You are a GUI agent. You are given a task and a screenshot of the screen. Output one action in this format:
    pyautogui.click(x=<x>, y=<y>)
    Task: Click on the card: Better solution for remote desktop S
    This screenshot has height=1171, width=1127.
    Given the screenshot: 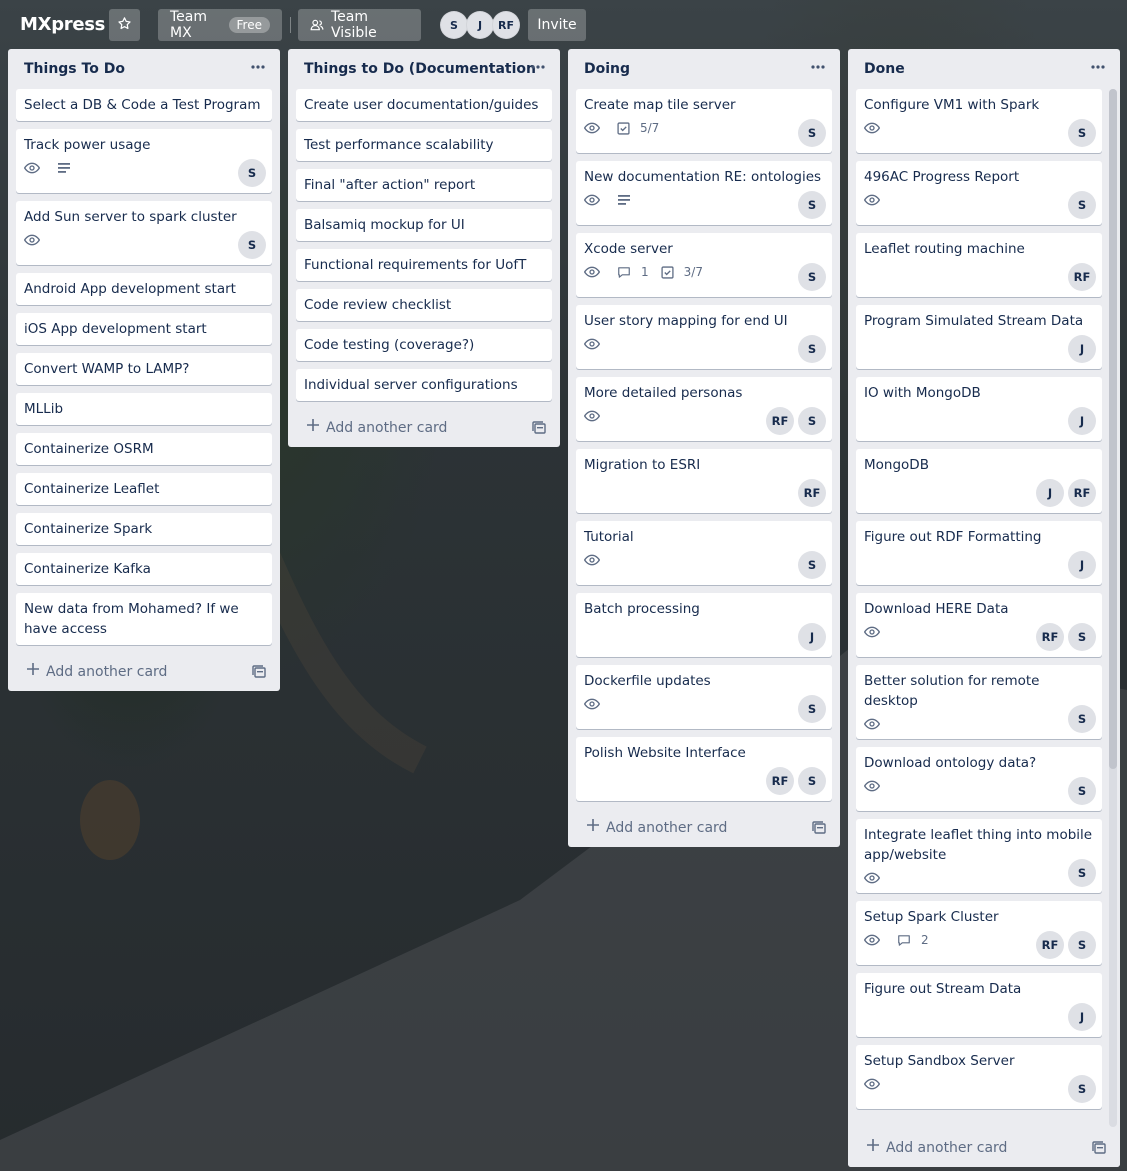 What is the action you would take?
    pyautogui.click(x=979, y=702)
    